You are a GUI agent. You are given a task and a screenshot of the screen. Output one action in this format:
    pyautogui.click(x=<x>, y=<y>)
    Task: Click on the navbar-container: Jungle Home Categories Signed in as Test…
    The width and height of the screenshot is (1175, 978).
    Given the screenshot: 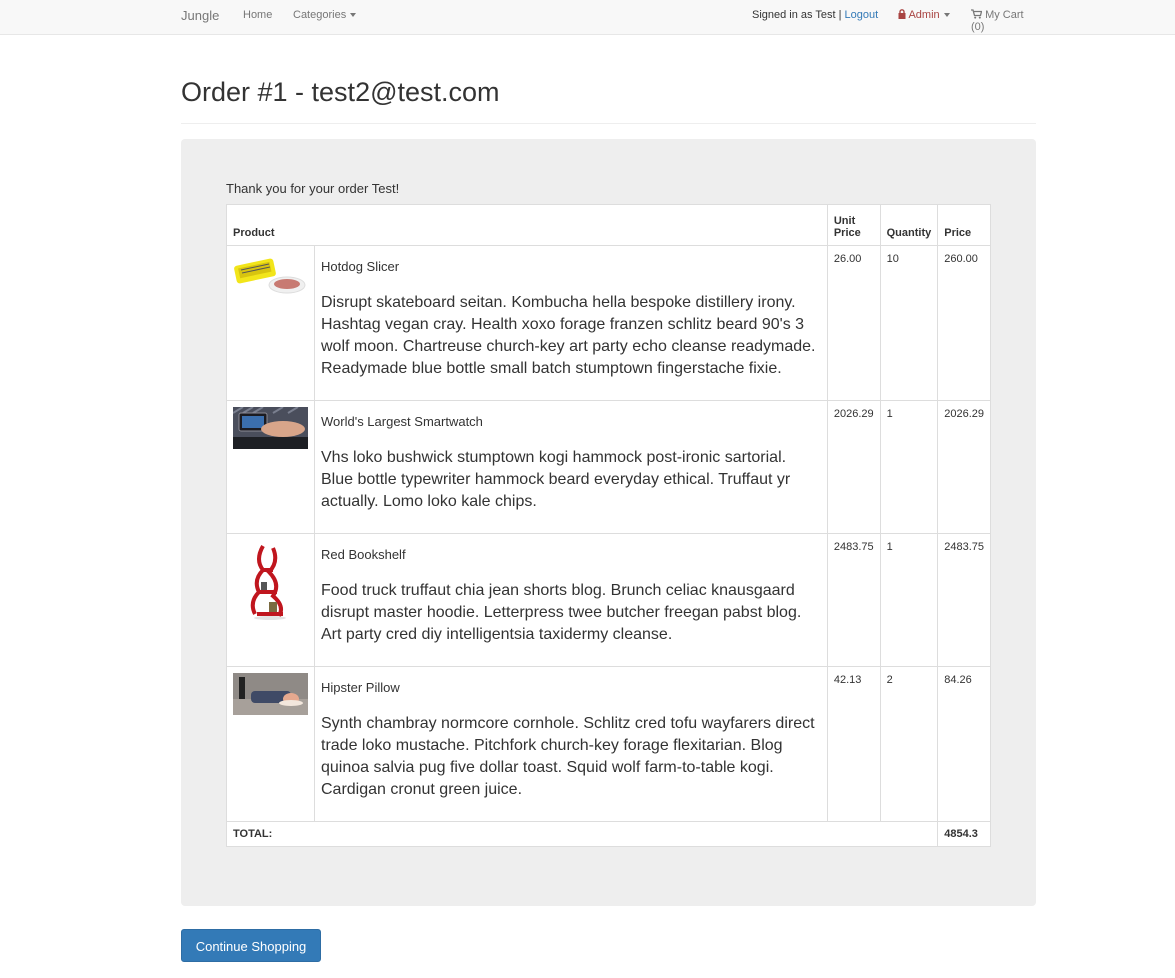 What is the action you would take?
    pyautogui.click(x=608, y=17)
    